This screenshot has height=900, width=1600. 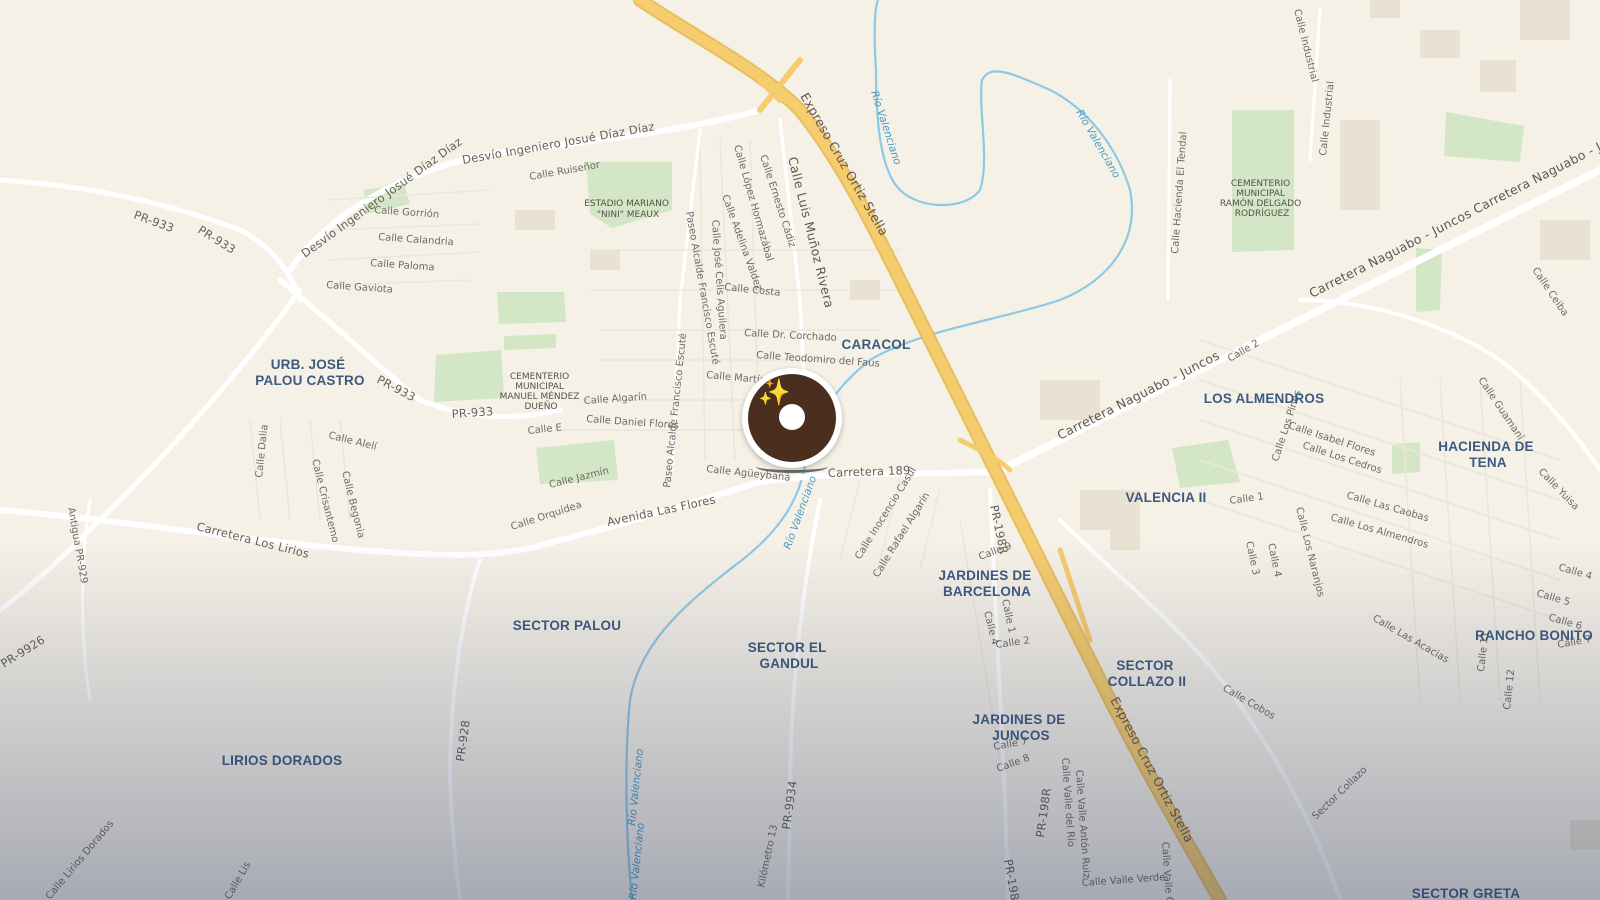 What do you see at coordinates (1550, 292) in the screenshot?
I see `street-label: Calle Ceiba` at bounding box center [1550, 292].